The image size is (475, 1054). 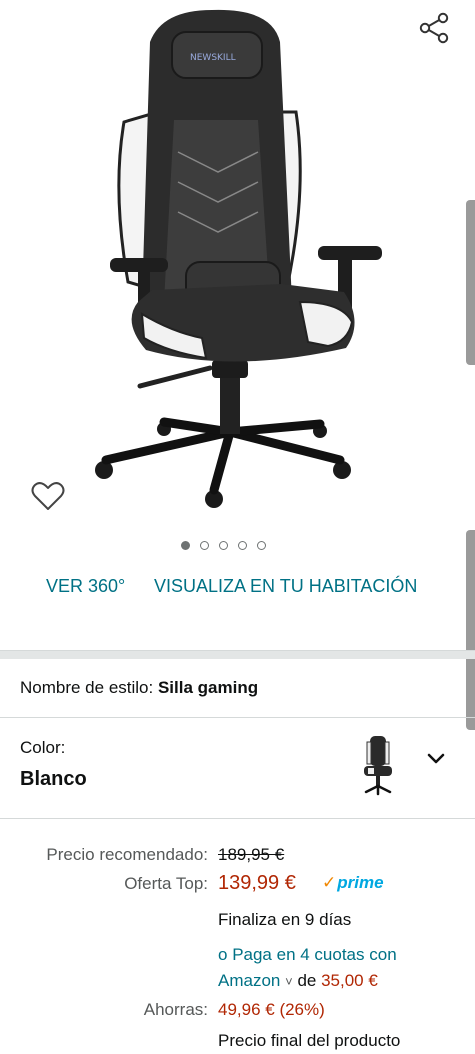 I want to click on installments-info-icon: ˅, so click(x=289, y=981).